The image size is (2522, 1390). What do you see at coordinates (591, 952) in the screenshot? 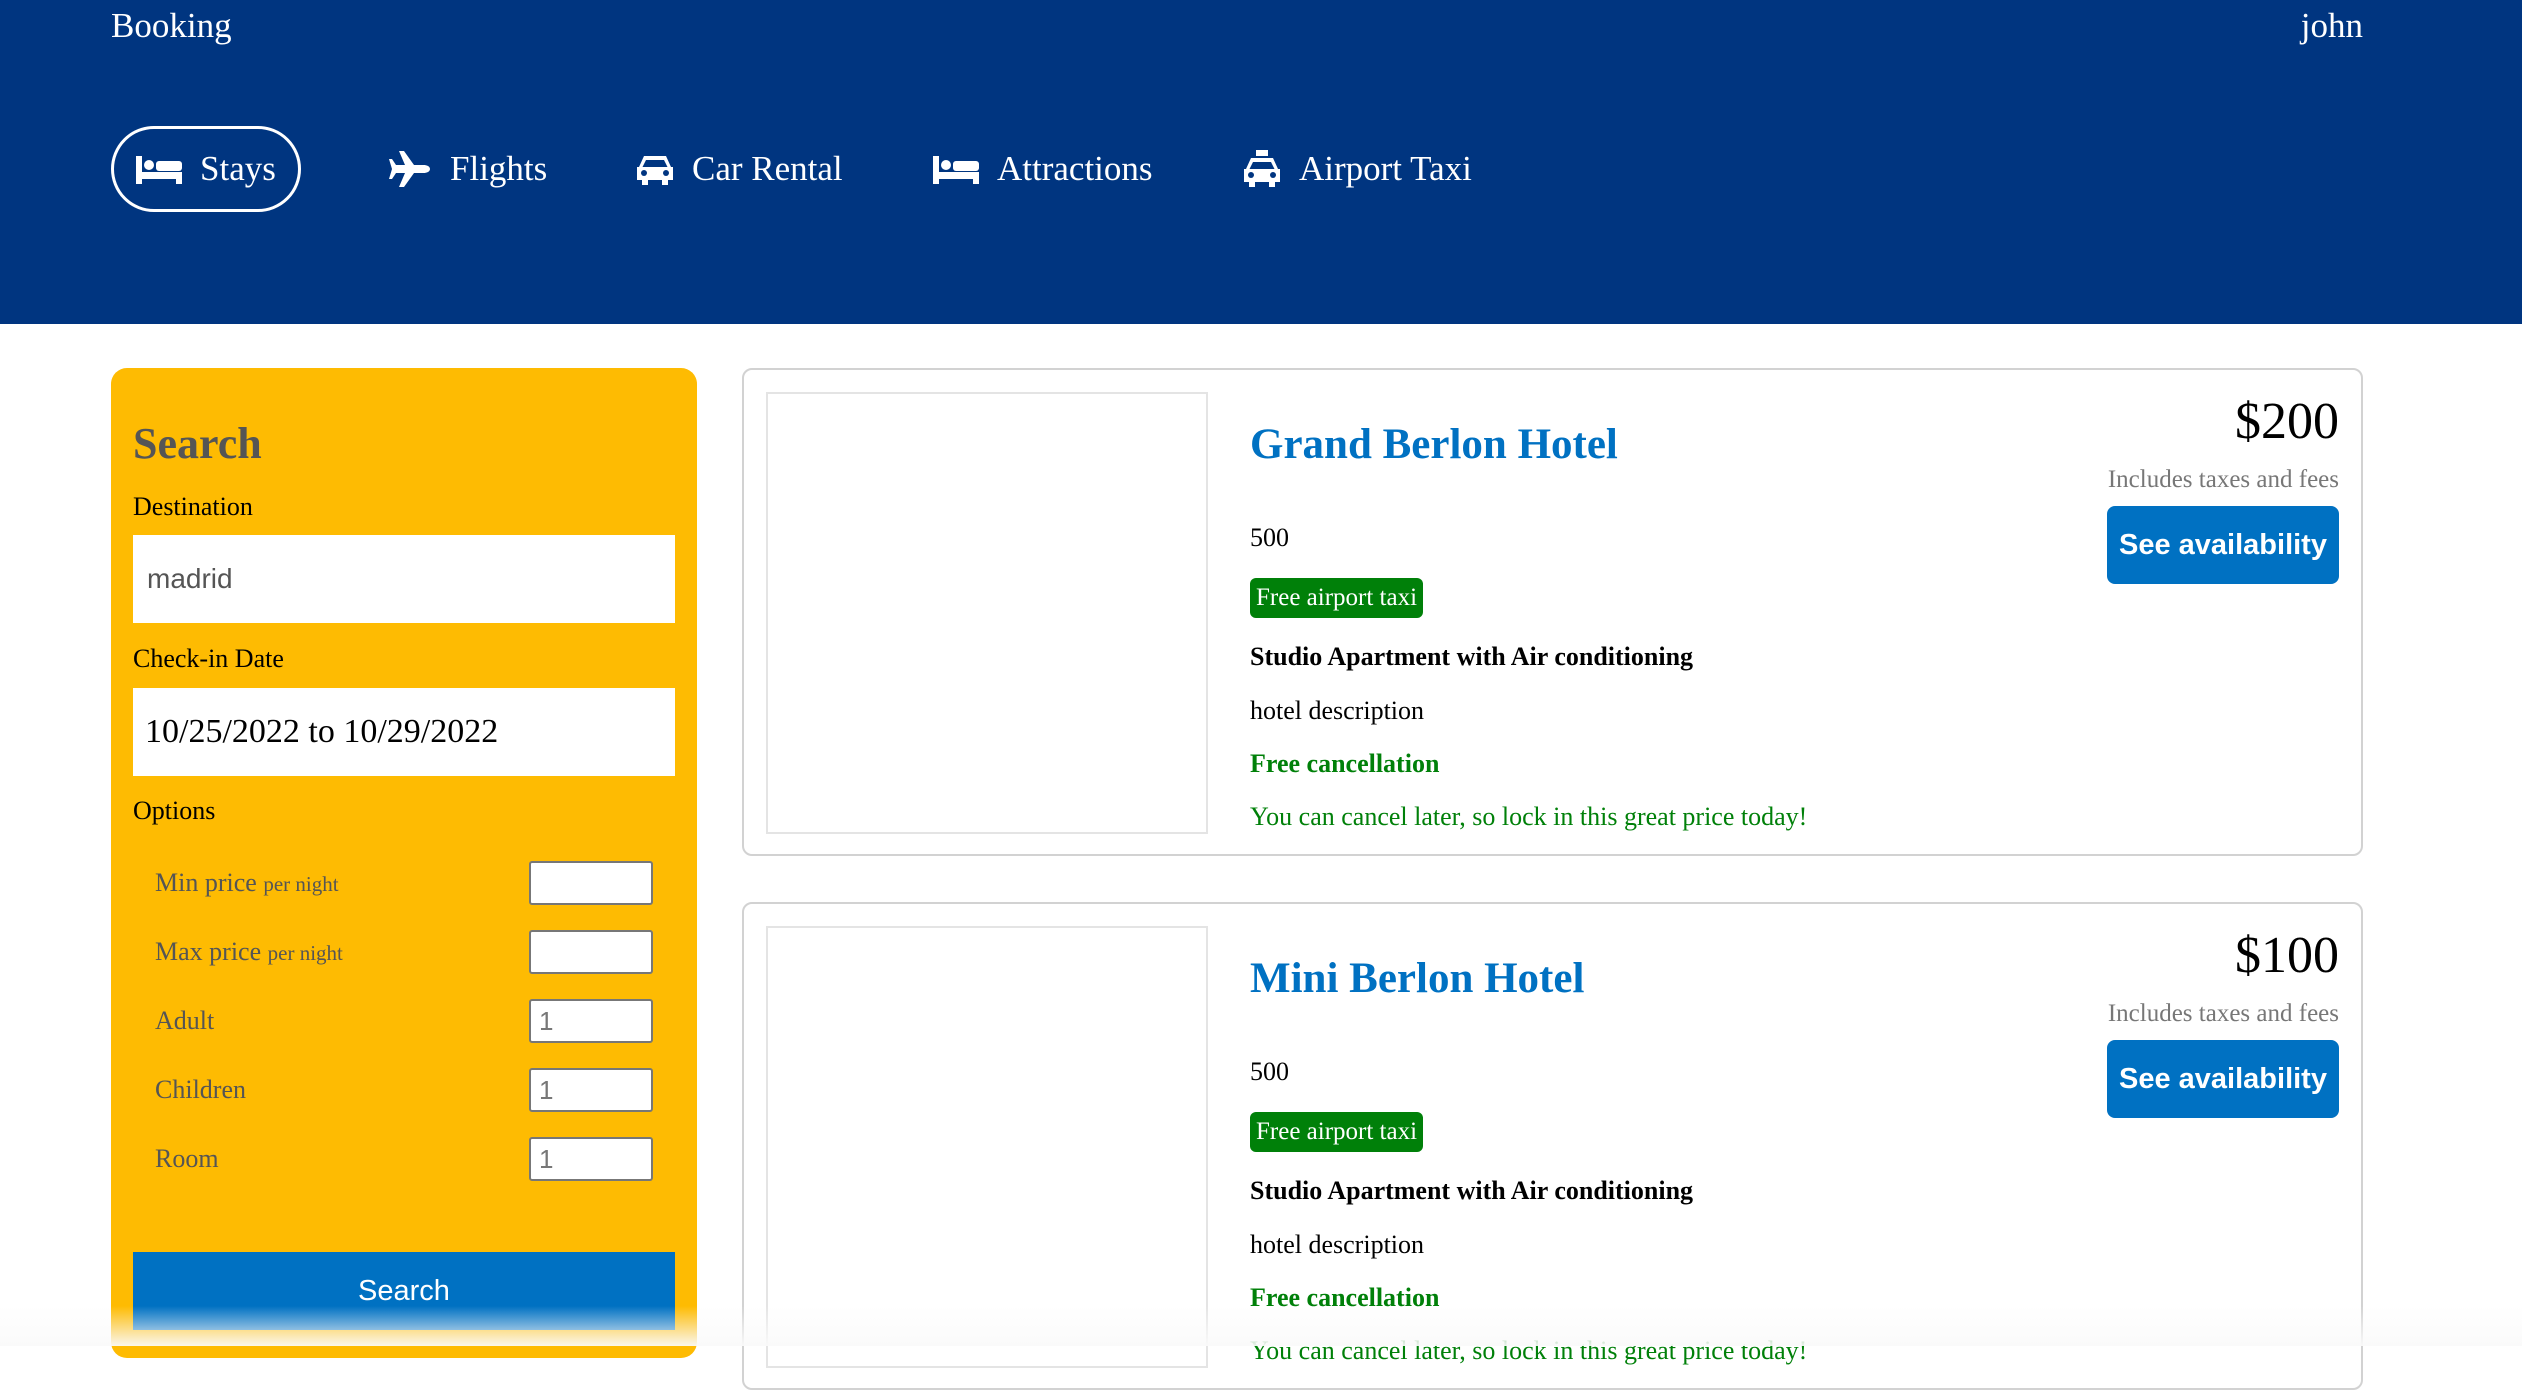
I see `max-price-input` at bounding box center [591, 952].